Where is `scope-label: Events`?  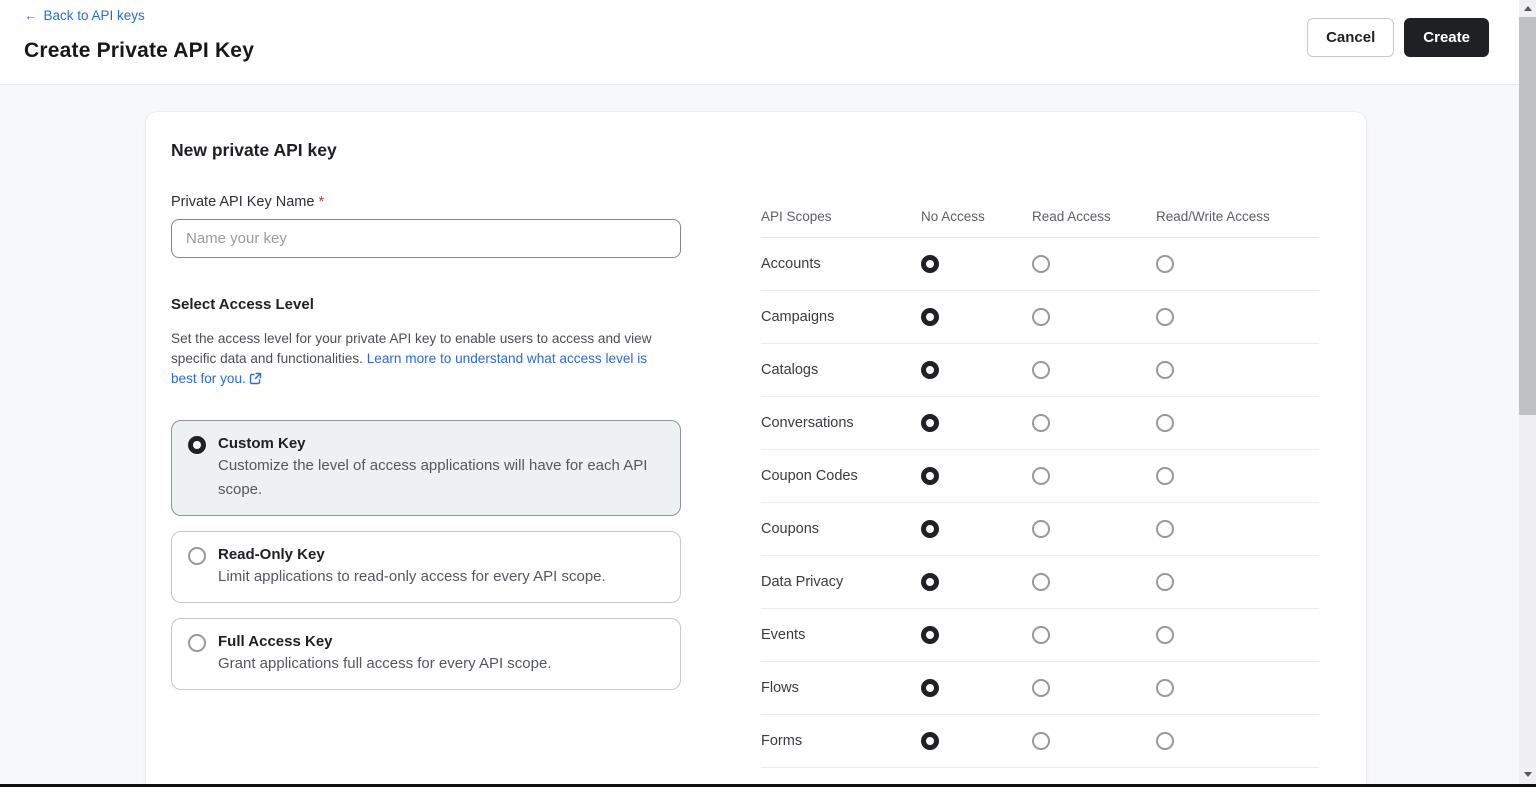 scope-label: Events is located at coordinates (783, 635).